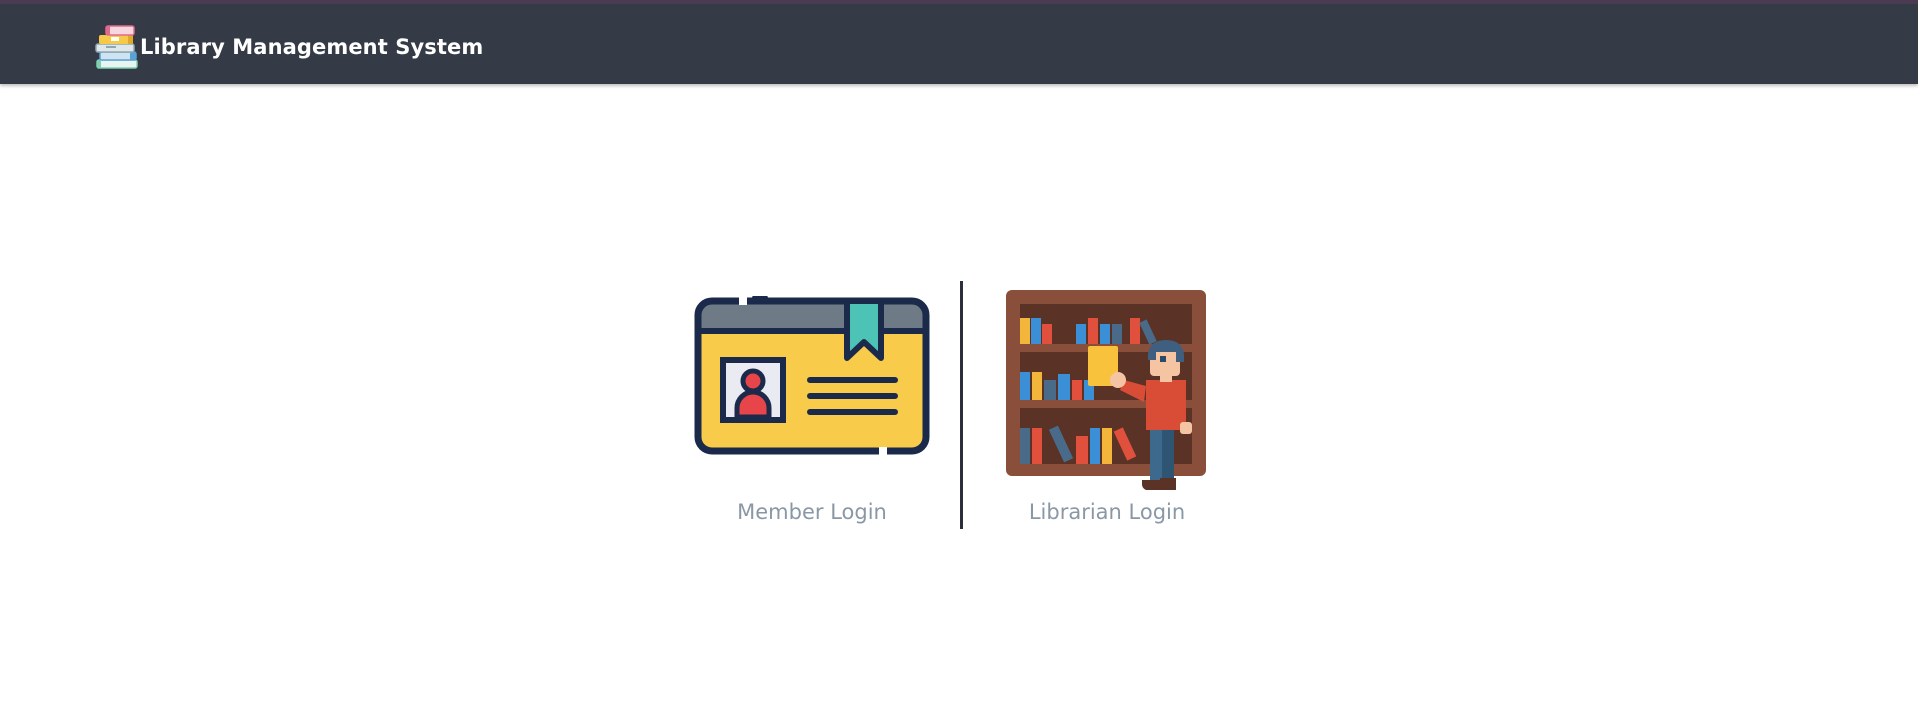 This screenshot has width=1918, height=701. What do you see at coordinates (1106, 390) in the screenshot?
I see `librarian-bookshelf-icon` at bounding box center [1106, 390].